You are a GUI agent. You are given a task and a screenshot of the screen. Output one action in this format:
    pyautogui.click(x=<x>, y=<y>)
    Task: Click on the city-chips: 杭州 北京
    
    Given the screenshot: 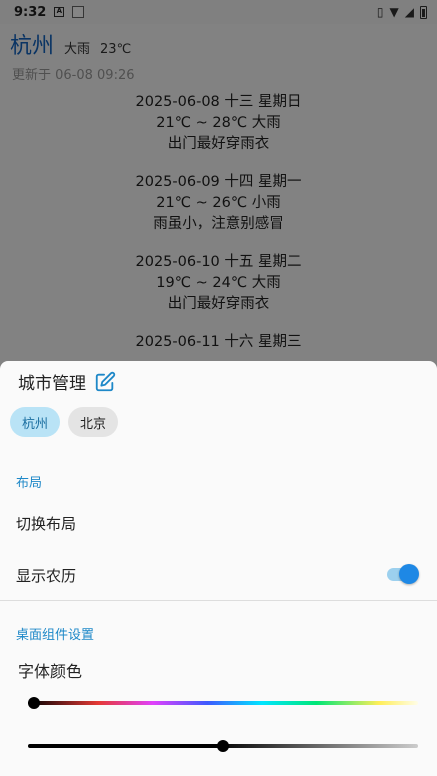 What is the action you would take?
    pyautogui.click(x=64, y=422)
    